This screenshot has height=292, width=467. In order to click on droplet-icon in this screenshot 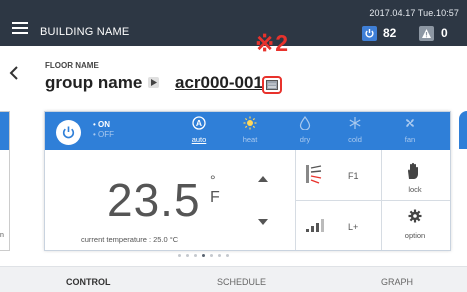, I will do `click(305, 124)`.